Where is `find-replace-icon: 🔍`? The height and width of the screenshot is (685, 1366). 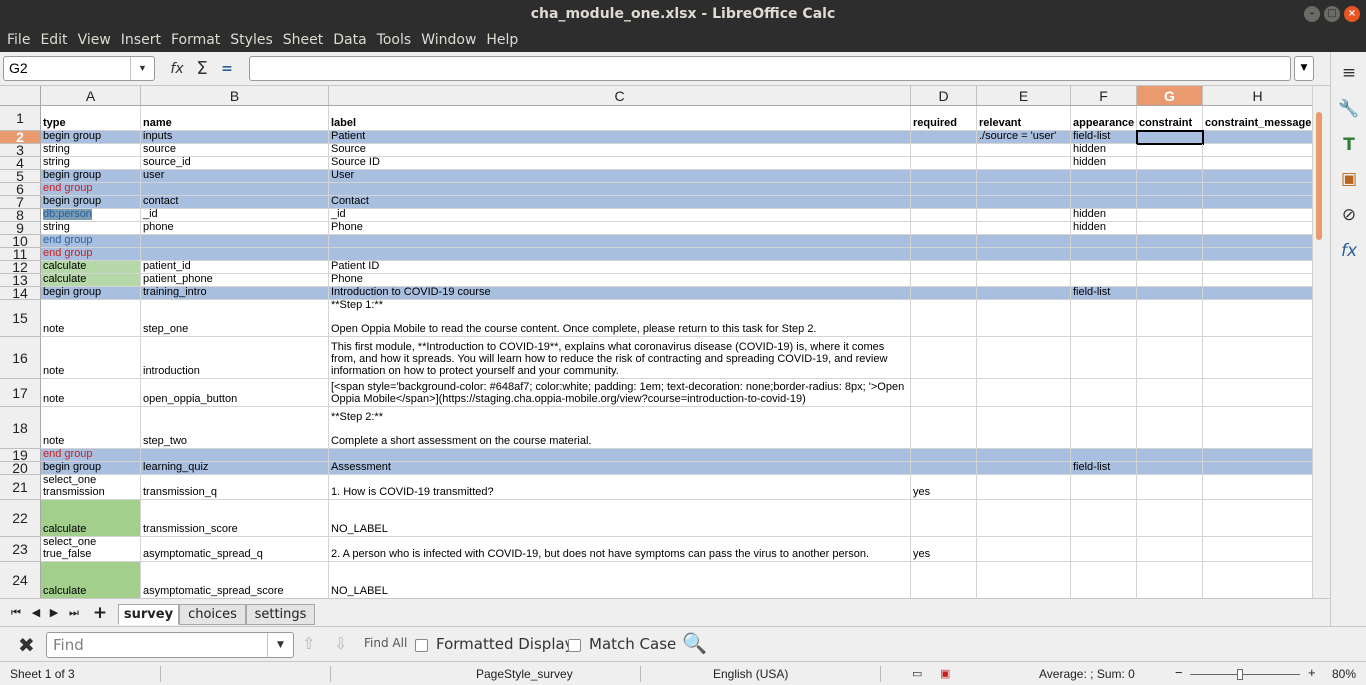 find-replace-icon: 🔍 is located at coordinates (694, 643).